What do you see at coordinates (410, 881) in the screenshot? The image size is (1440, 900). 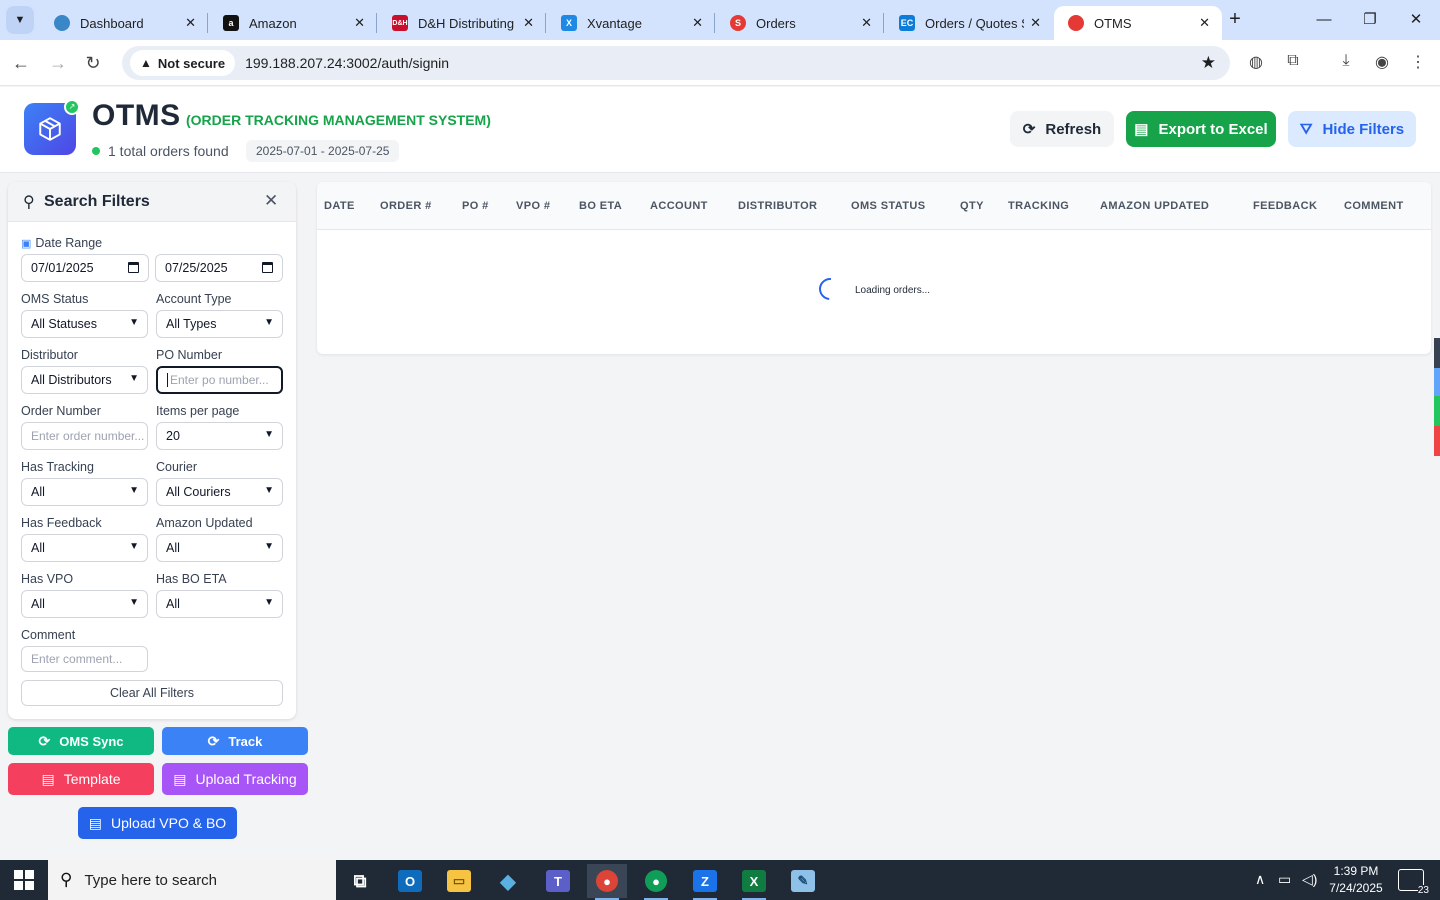 I see `outlook-icon: O` at bounding box center [410, 881].